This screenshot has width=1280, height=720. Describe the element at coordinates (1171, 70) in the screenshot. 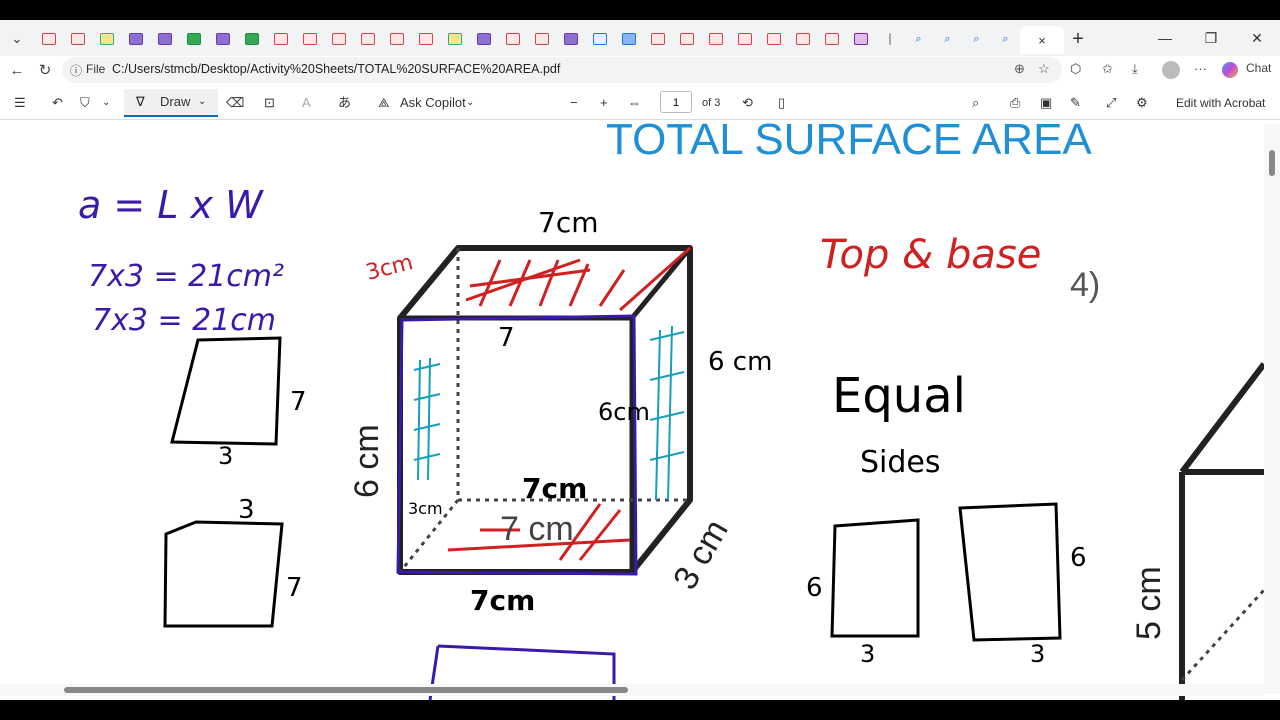

I see `profile-avatar` at that location.